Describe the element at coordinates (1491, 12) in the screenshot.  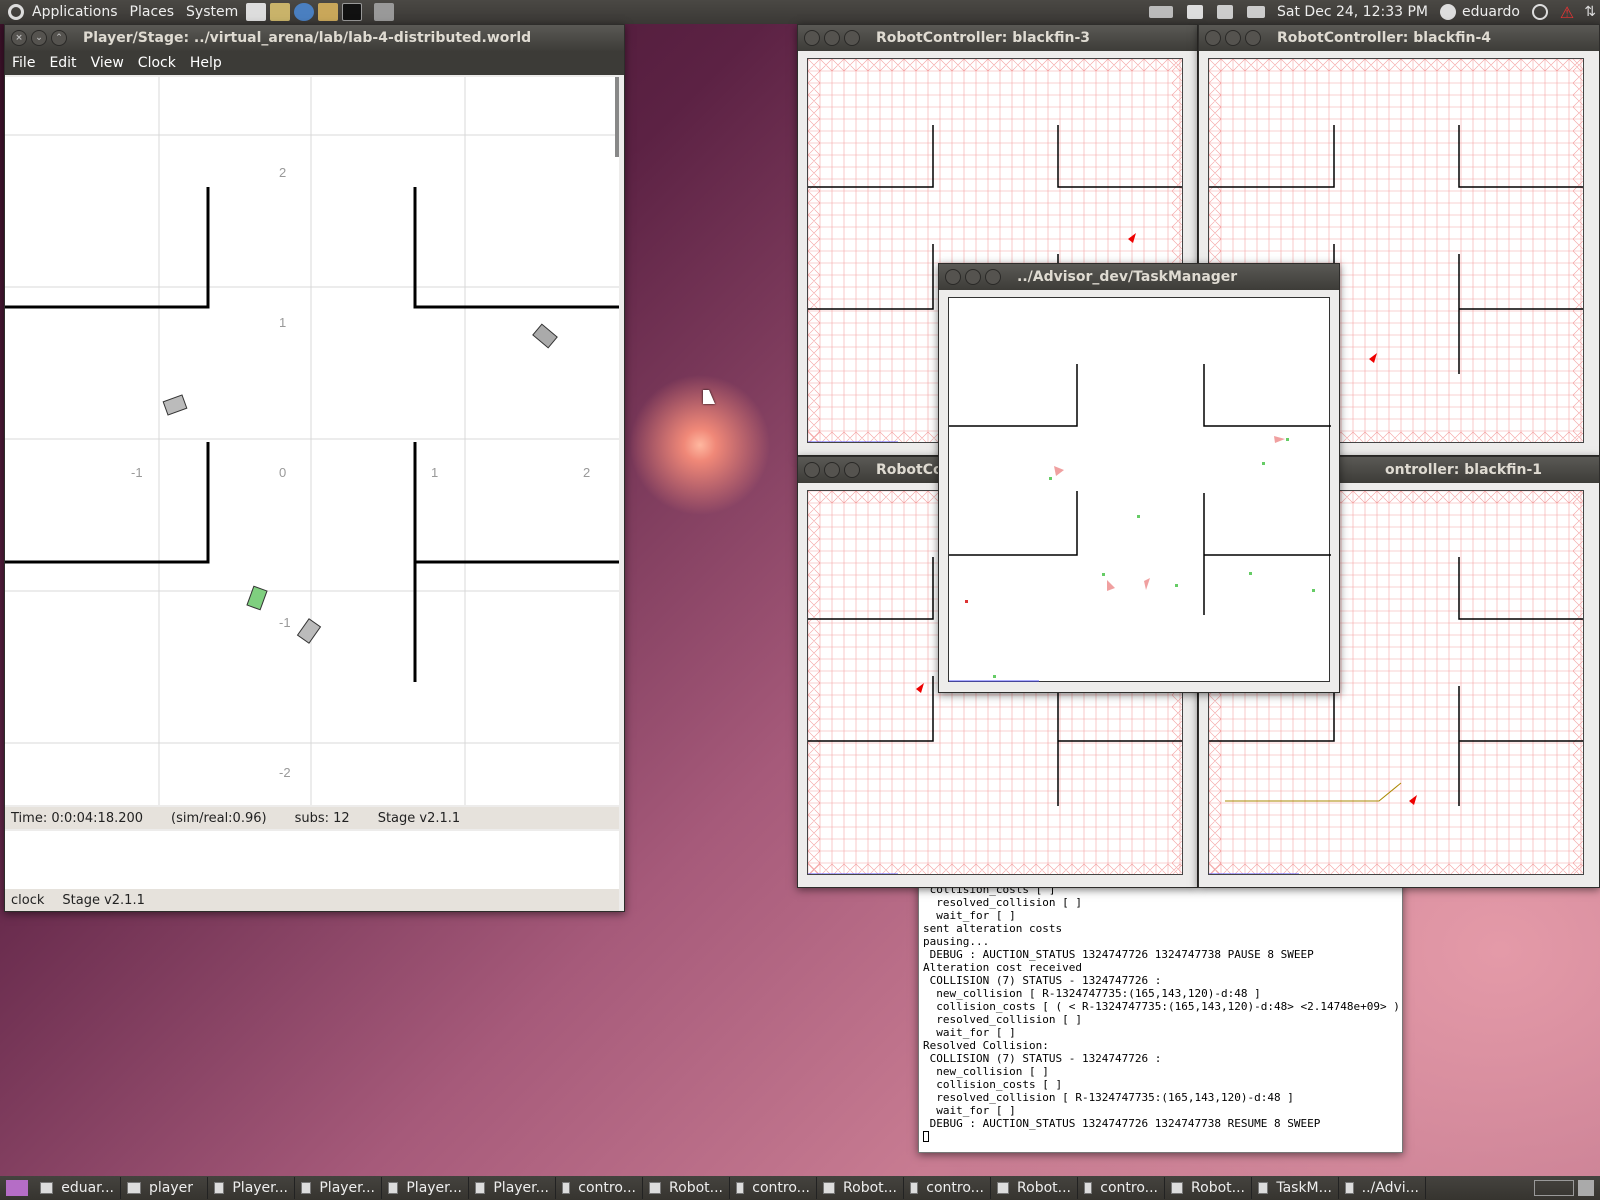
I see `user-name: eduardo` at that location.